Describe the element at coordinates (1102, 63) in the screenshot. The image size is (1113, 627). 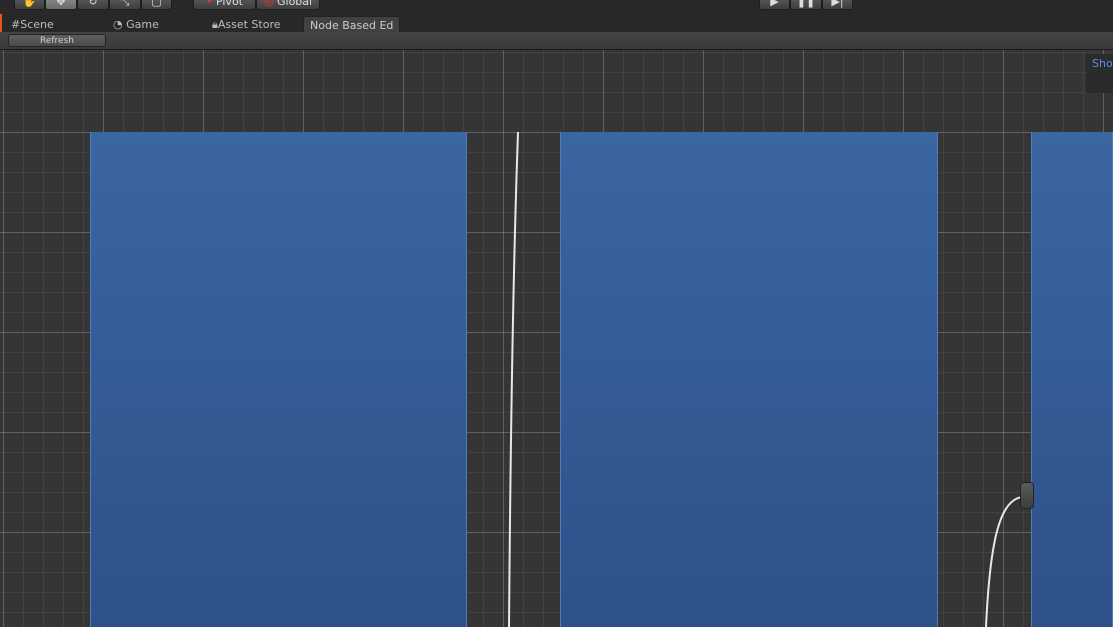
I see `show-label: Sho` at that location.